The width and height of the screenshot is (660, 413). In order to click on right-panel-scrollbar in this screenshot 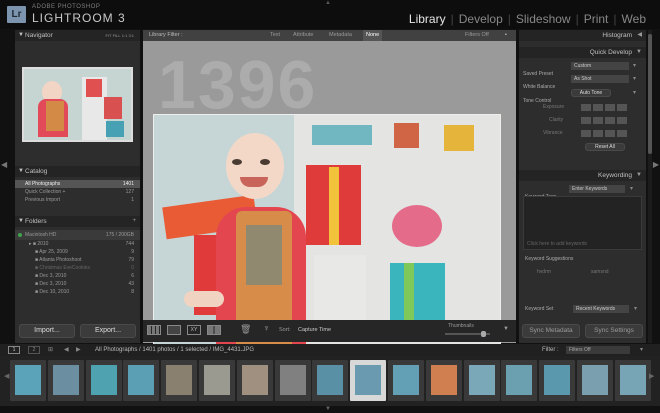, I will do `click(650, 186)`.